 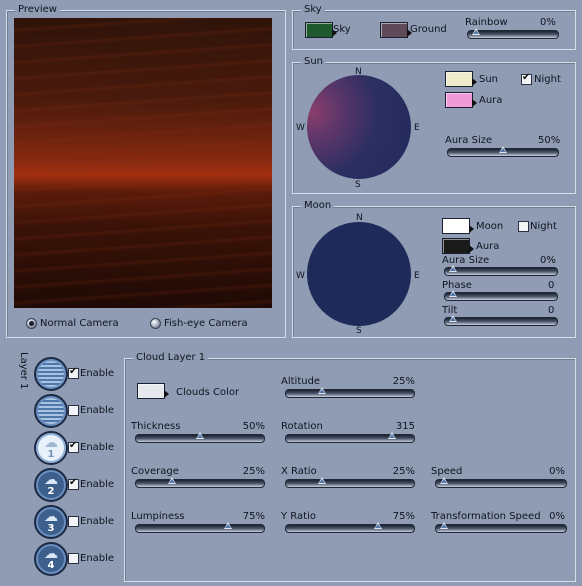 I want to click on sun-color-swatch, so click(x=459, y=79).